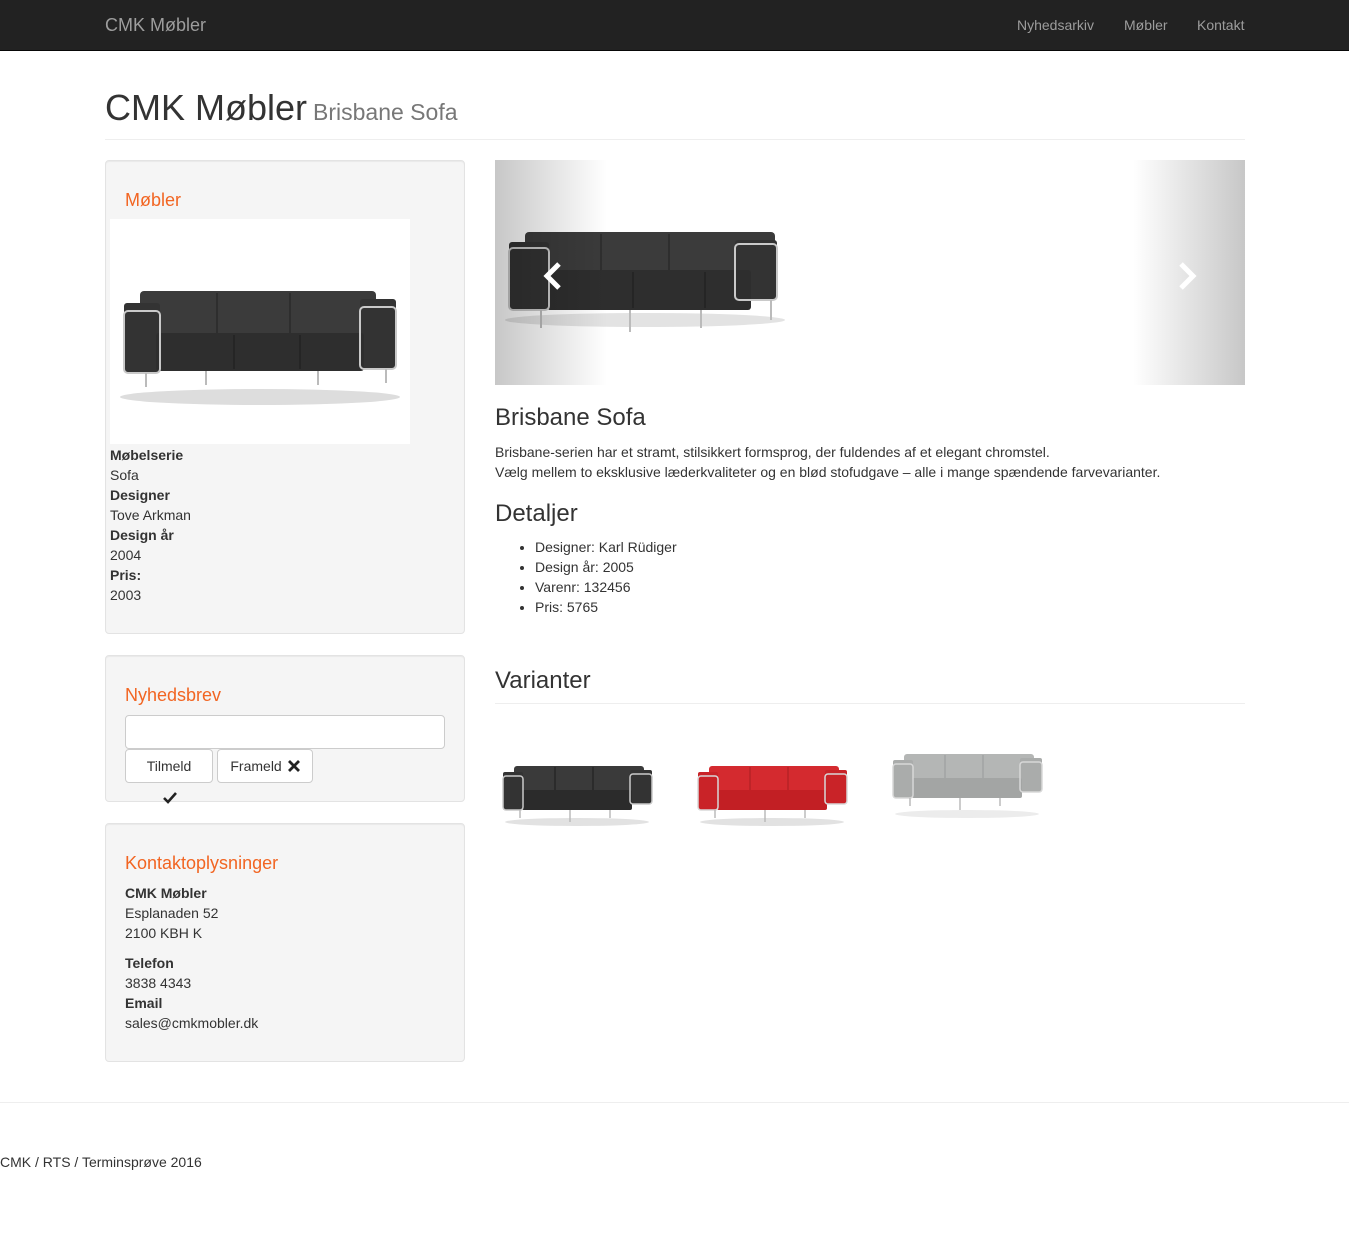 This screenshot has height=1233, width=1364. I want to click on check-icon, so click(170, 798).